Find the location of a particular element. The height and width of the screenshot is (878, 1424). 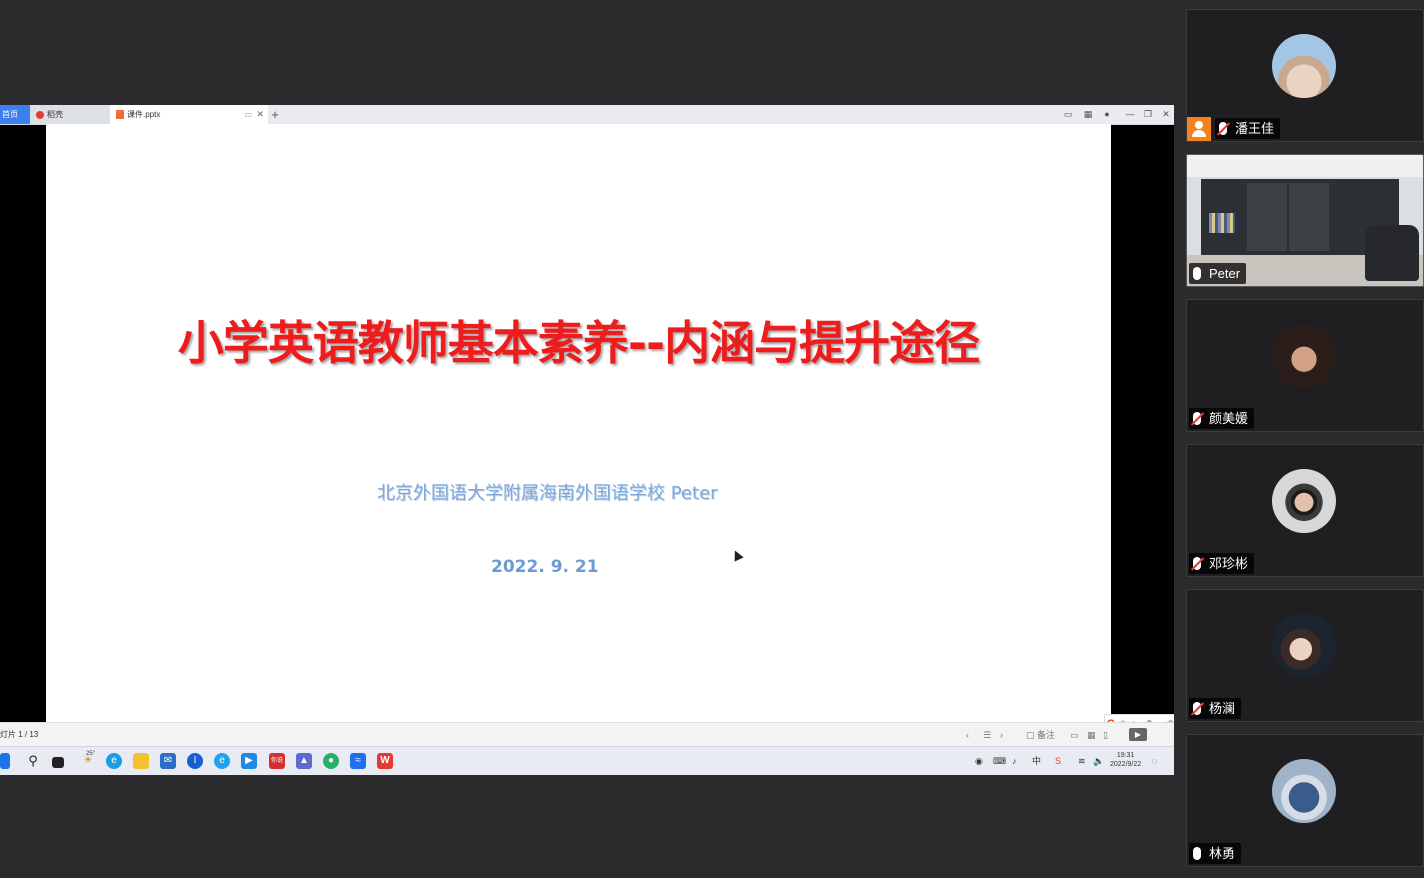

participant-nametag: 杨澜 is located at coordinates (1215, 708).